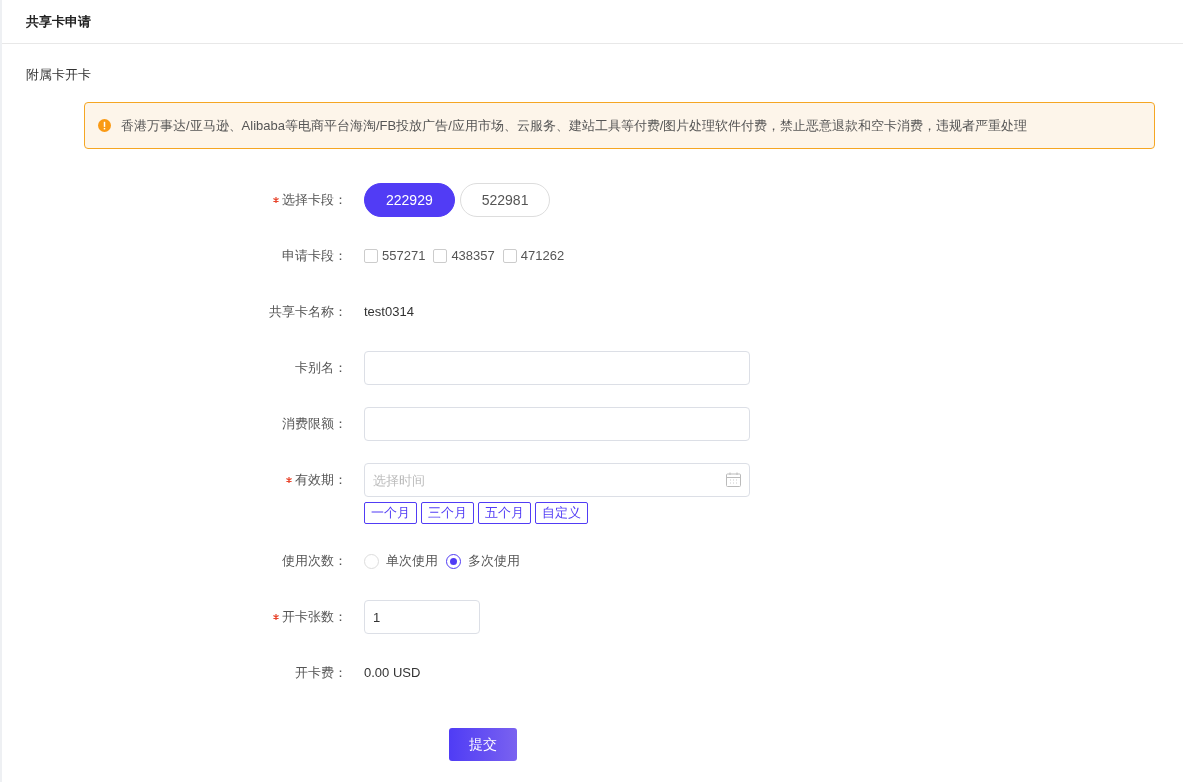 Image resolution: width=1183 pixels, height=782 pixels. I want to click on duration-preset-button: 五个月, so click(504, 513).